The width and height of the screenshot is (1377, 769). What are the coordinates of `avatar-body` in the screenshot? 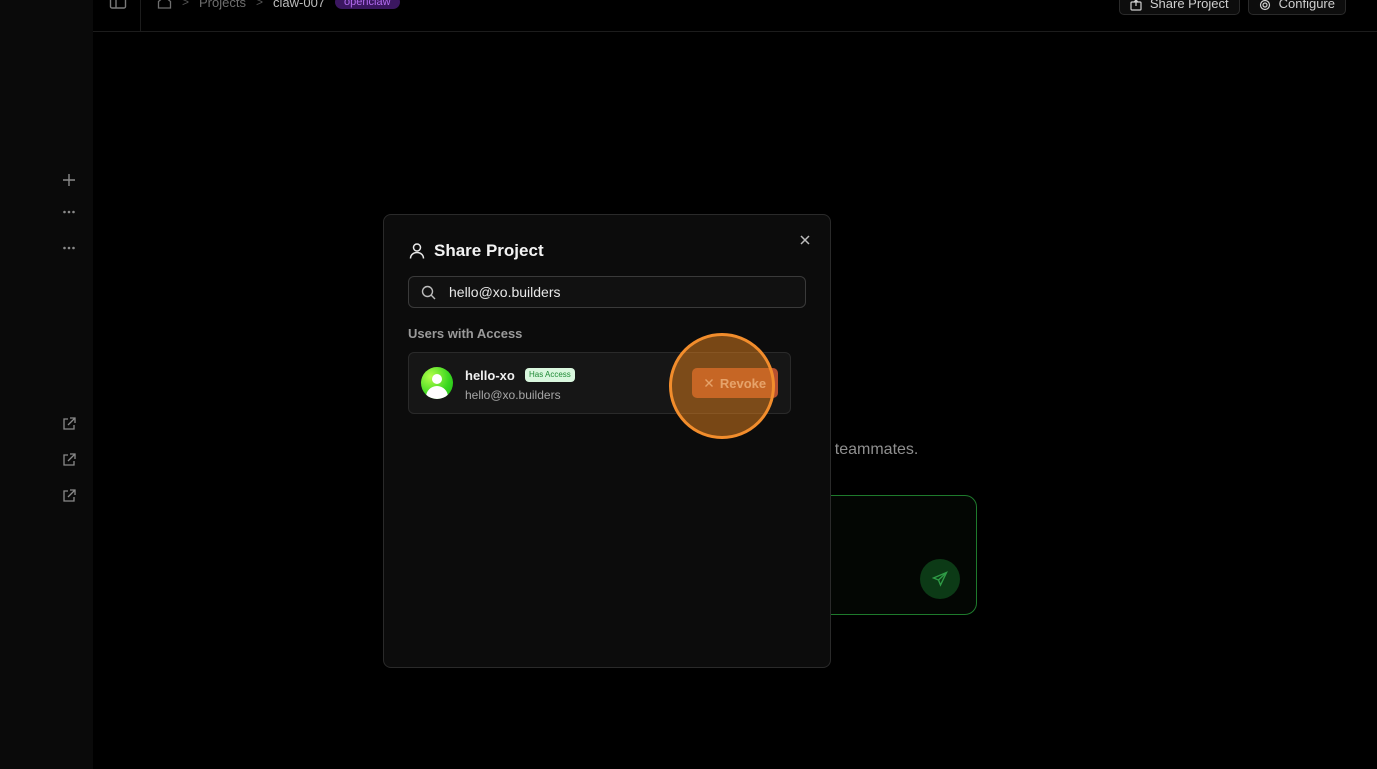 It's located at (437, 392).